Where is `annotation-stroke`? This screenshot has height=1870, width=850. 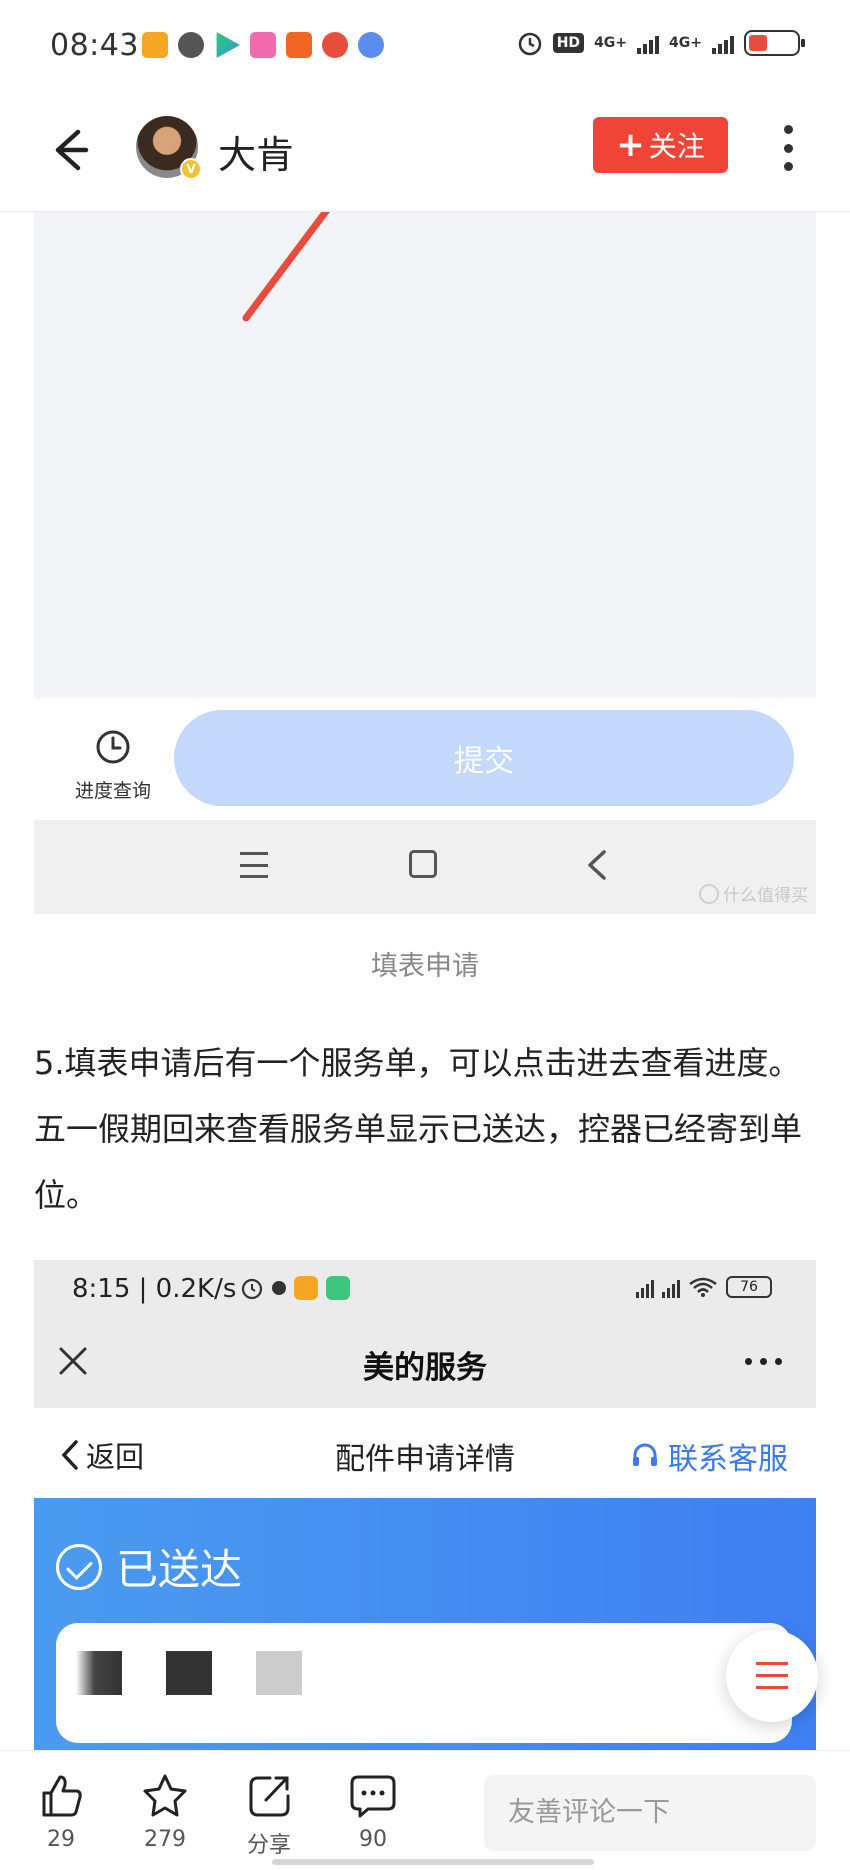 annotation-stroke is located at coordinates (286, 267).